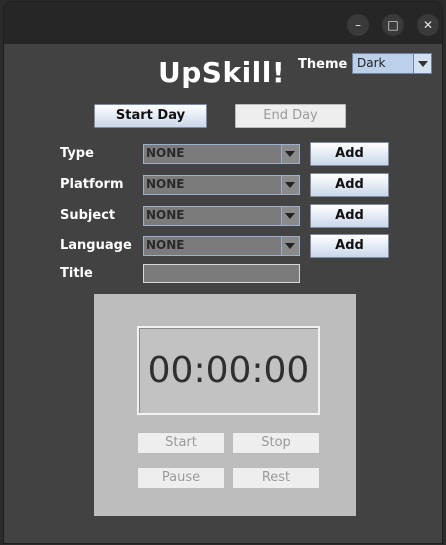 The width and height of the screenshot is (446, 545). Describe the element at coordinates (349, 246) in the screenshot. I see `add-language-button: Add` at that location.